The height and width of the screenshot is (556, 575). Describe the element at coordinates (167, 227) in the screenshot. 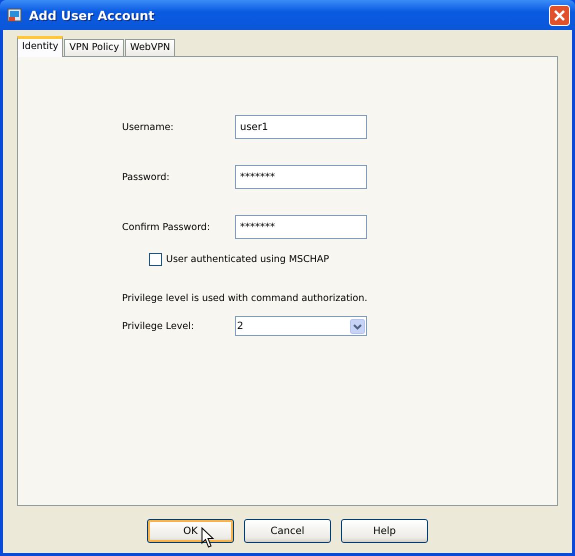

I see `field-label: Confirm Password:` at that location.